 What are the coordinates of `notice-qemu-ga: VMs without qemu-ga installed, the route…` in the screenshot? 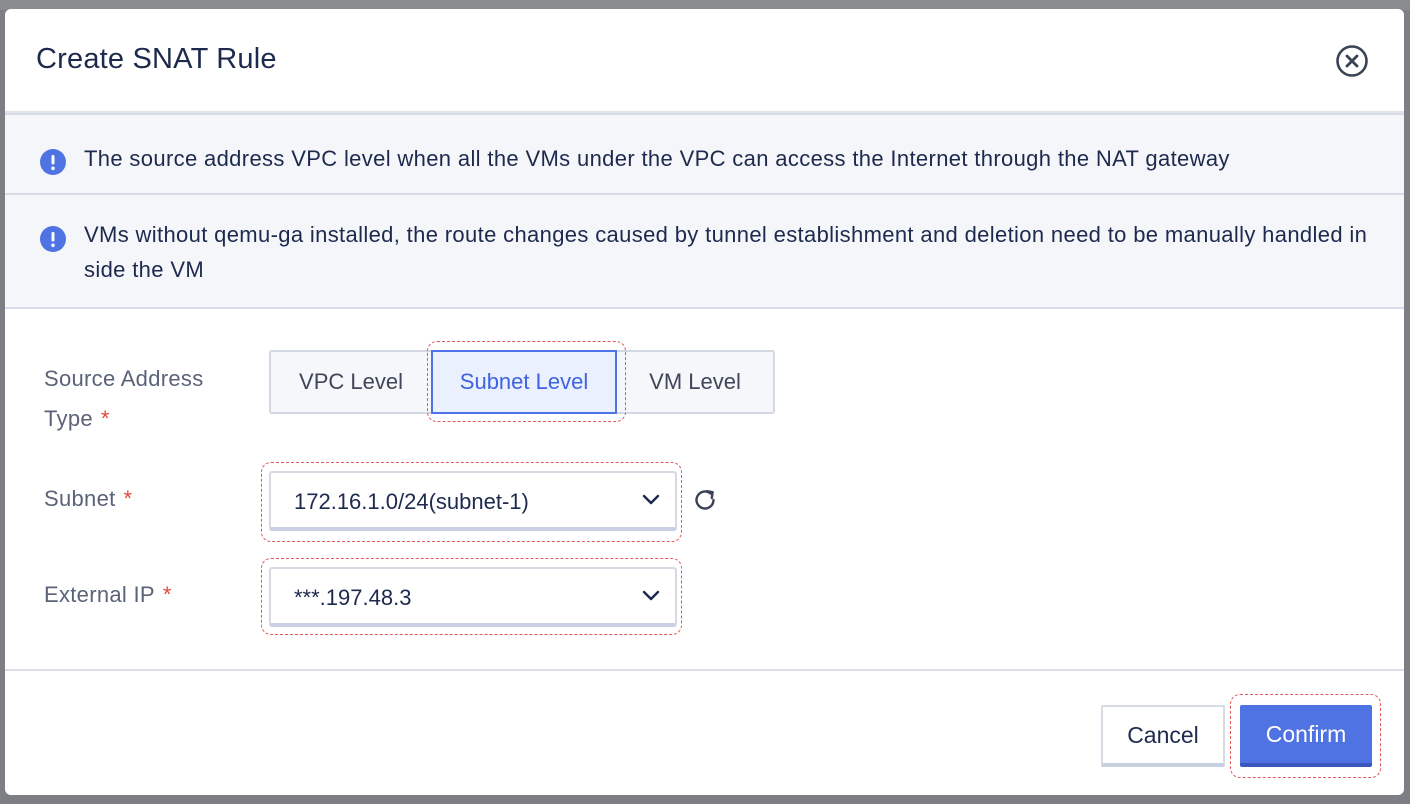 It's located at (704, 252).